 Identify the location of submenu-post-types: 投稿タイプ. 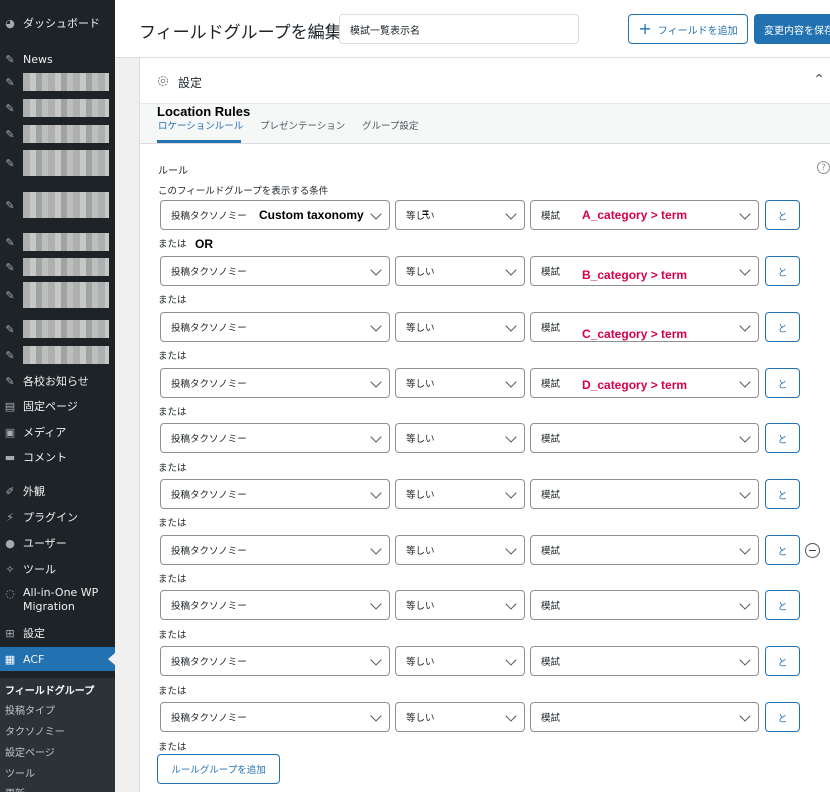
(30, 709).